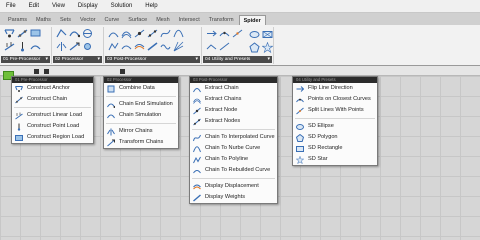 The width and height of the screenshot is (480, 240). Describe the element at coordinates (178, 46) in the screenshot. I see `chain-fan-tool-icon` at that location.